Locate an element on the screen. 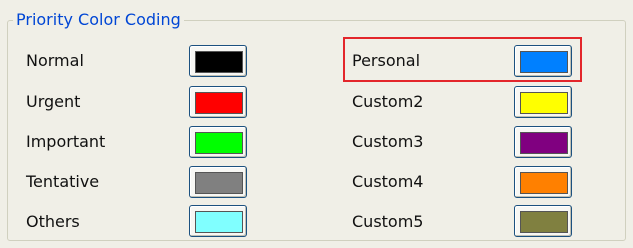 The width and height of the screenshot is (633, 248). normal-color-button is located at coordinates (218, 61).